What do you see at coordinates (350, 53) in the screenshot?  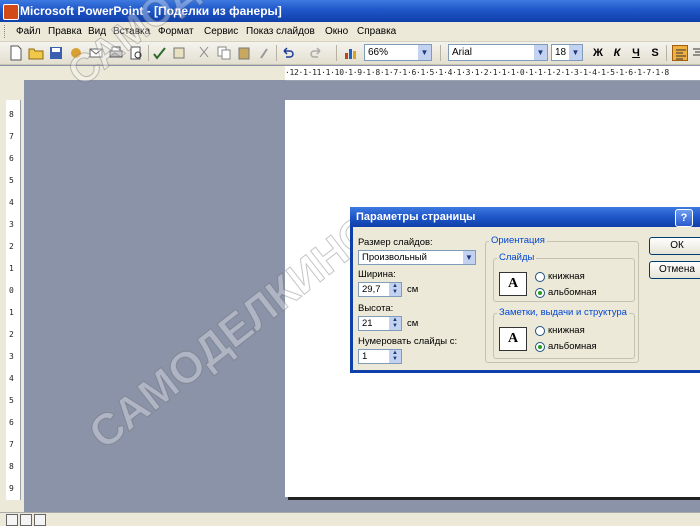 I see `insert-chart-icon` at bounding box center [350, 53].